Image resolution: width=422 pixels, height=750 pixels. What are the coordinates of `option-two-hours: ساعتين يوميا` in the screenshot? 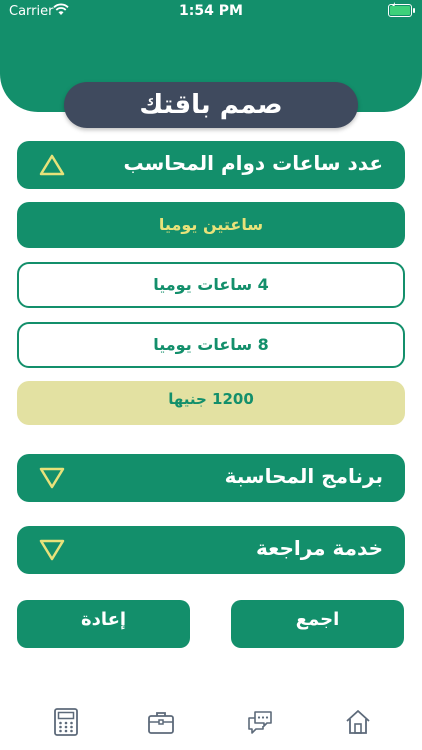 It's located at (211, 225).